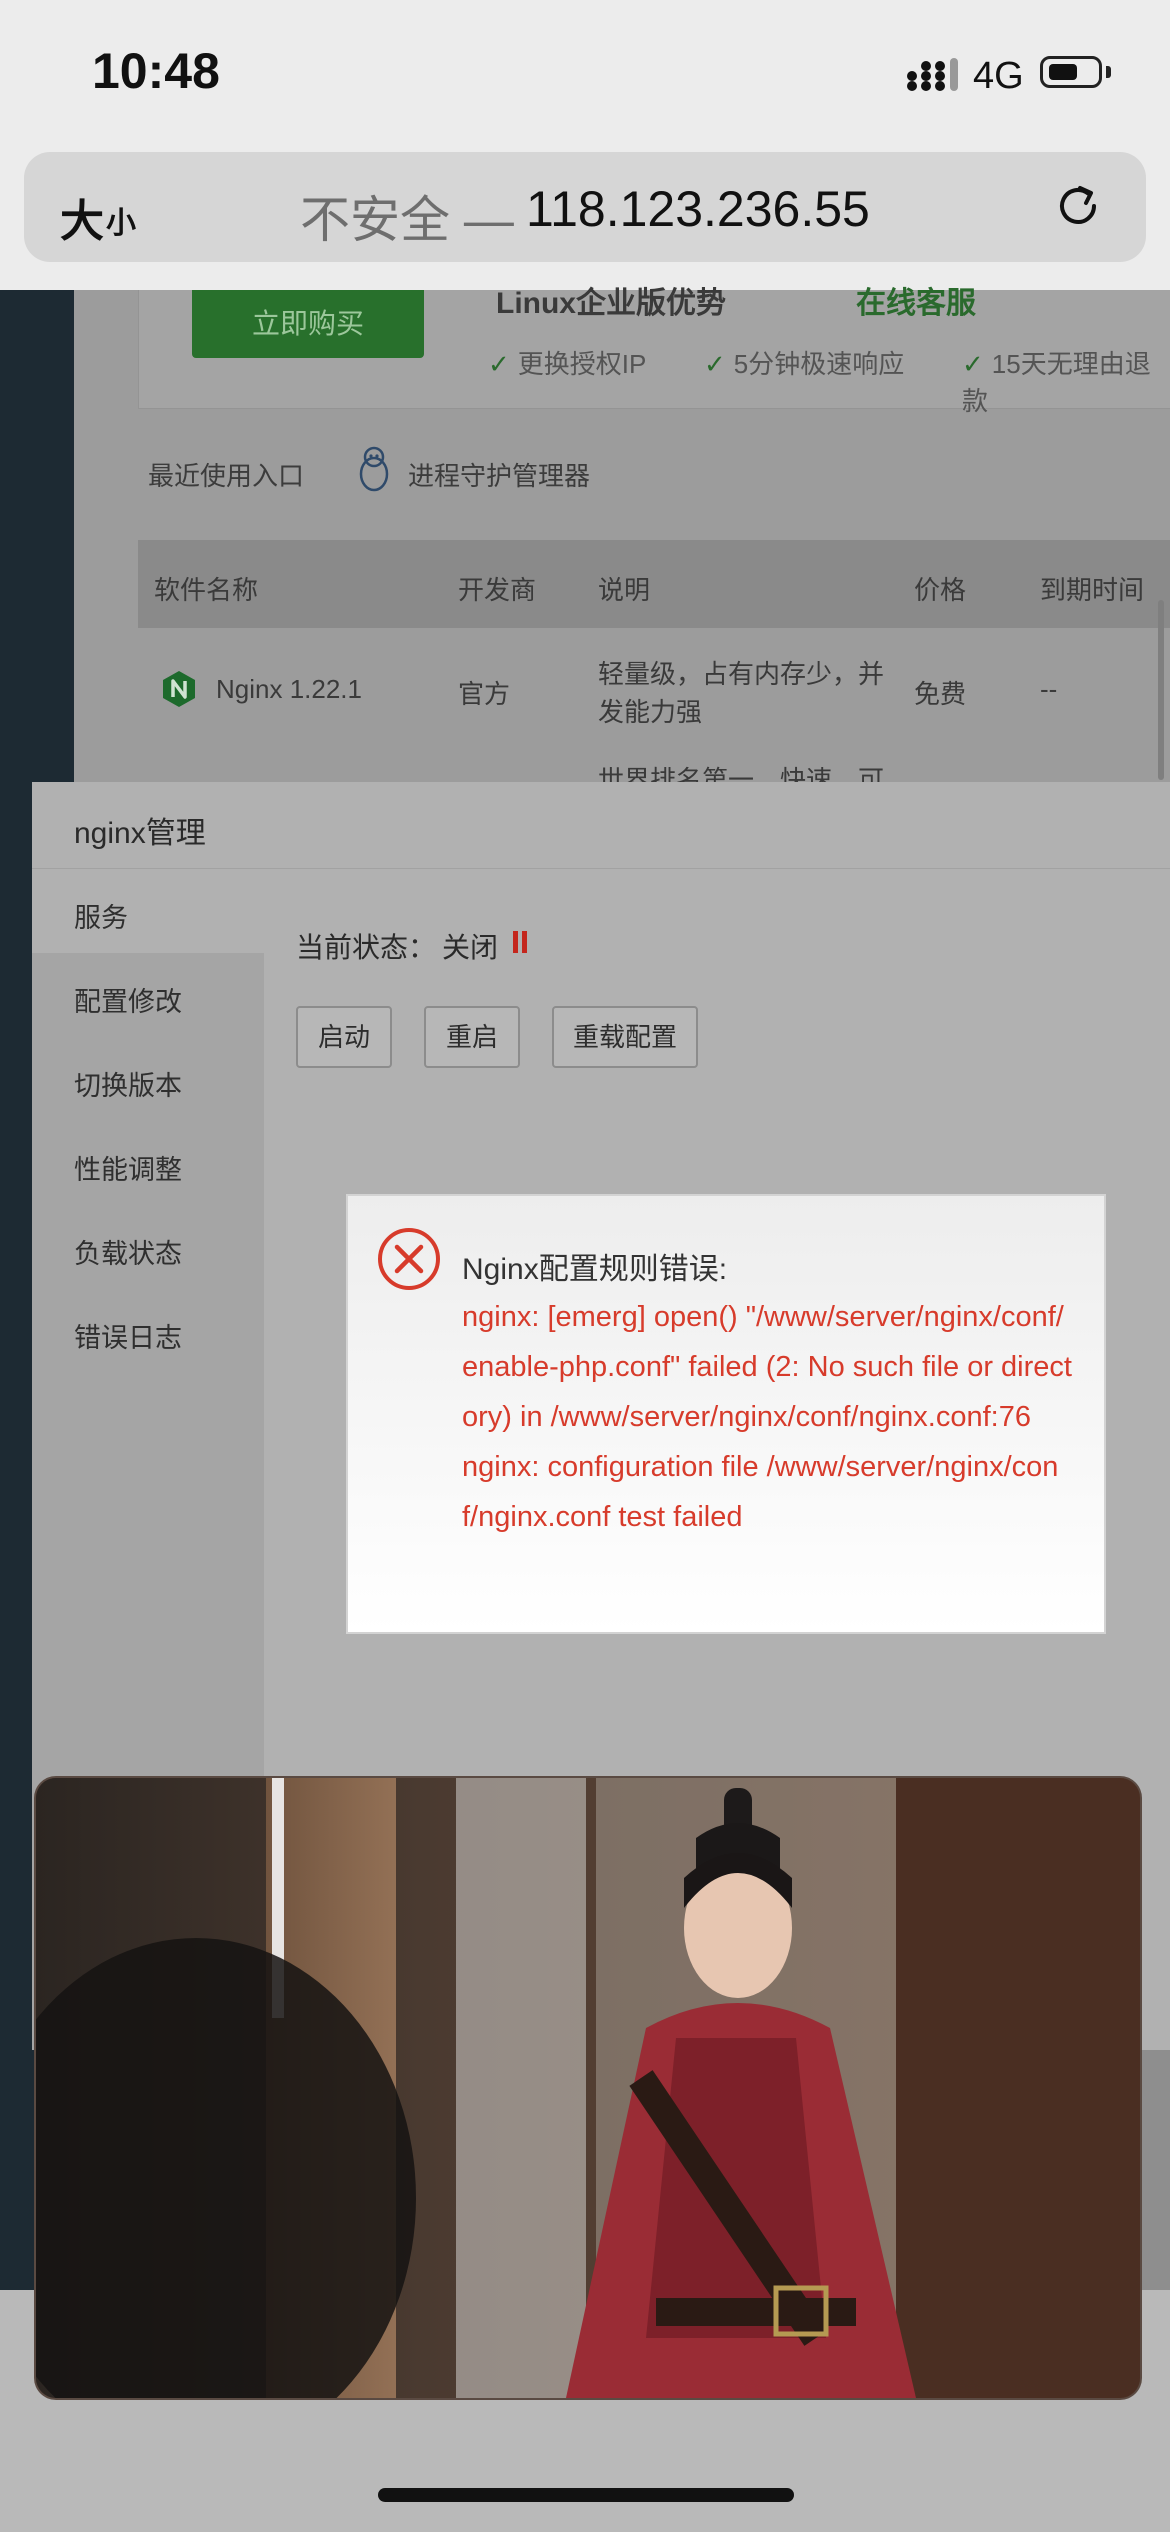  What do you see at coordinates (654, 584) in the screenshot?
I see `table-header` at bounding box center [654, 584].